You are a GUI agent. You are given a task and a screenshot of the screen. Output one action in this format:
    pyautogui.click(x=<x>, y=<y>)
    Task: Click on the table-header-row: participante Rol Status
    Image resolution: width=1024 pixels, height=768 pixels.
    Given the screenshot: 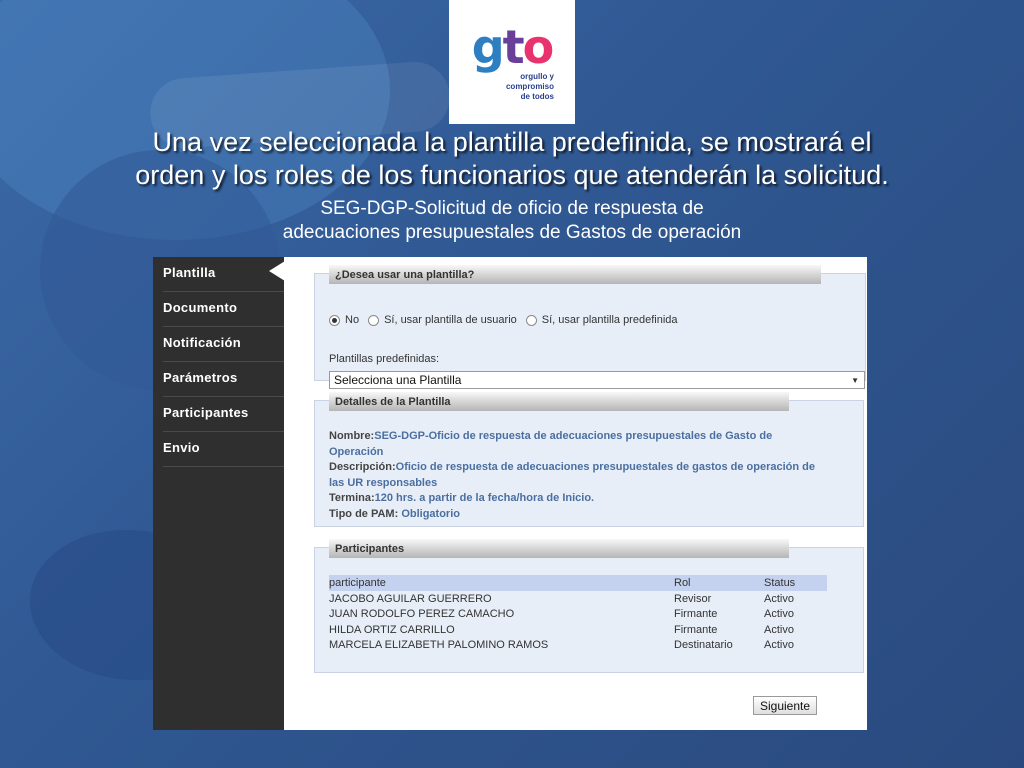 What is the action you would take?
    pyautogui.click(x=578, y=583)
    